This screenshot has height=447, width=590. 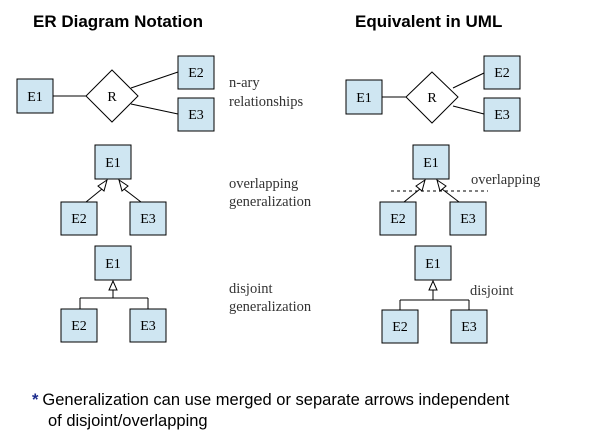 What do you see at coordinates (113, 285) in the screenshot?
I see `er-disjoint-arrowhead` at bounding box center [113, 285].